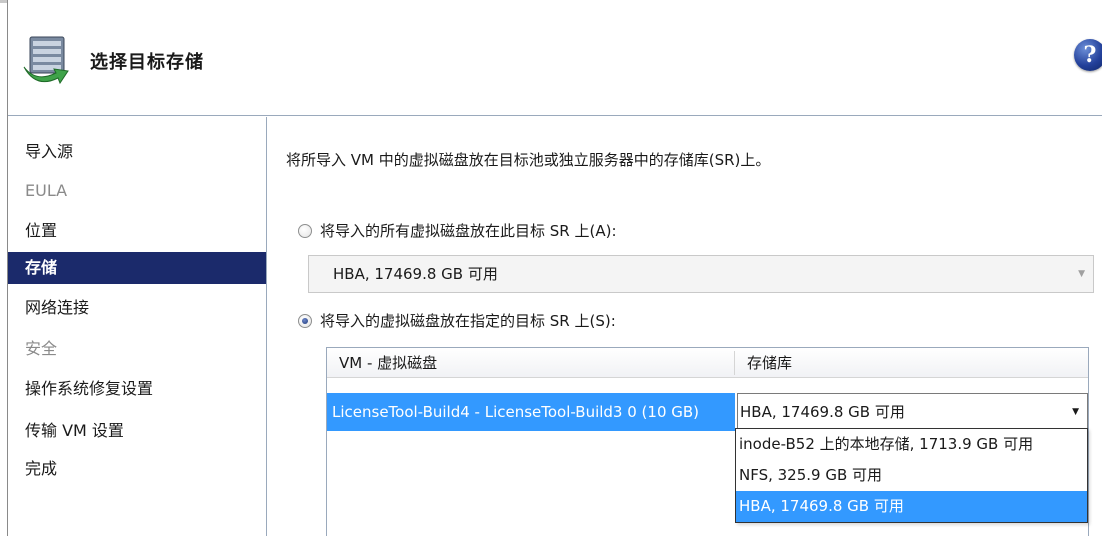  I want to click on radio-specific-disks, so click(305, 321).